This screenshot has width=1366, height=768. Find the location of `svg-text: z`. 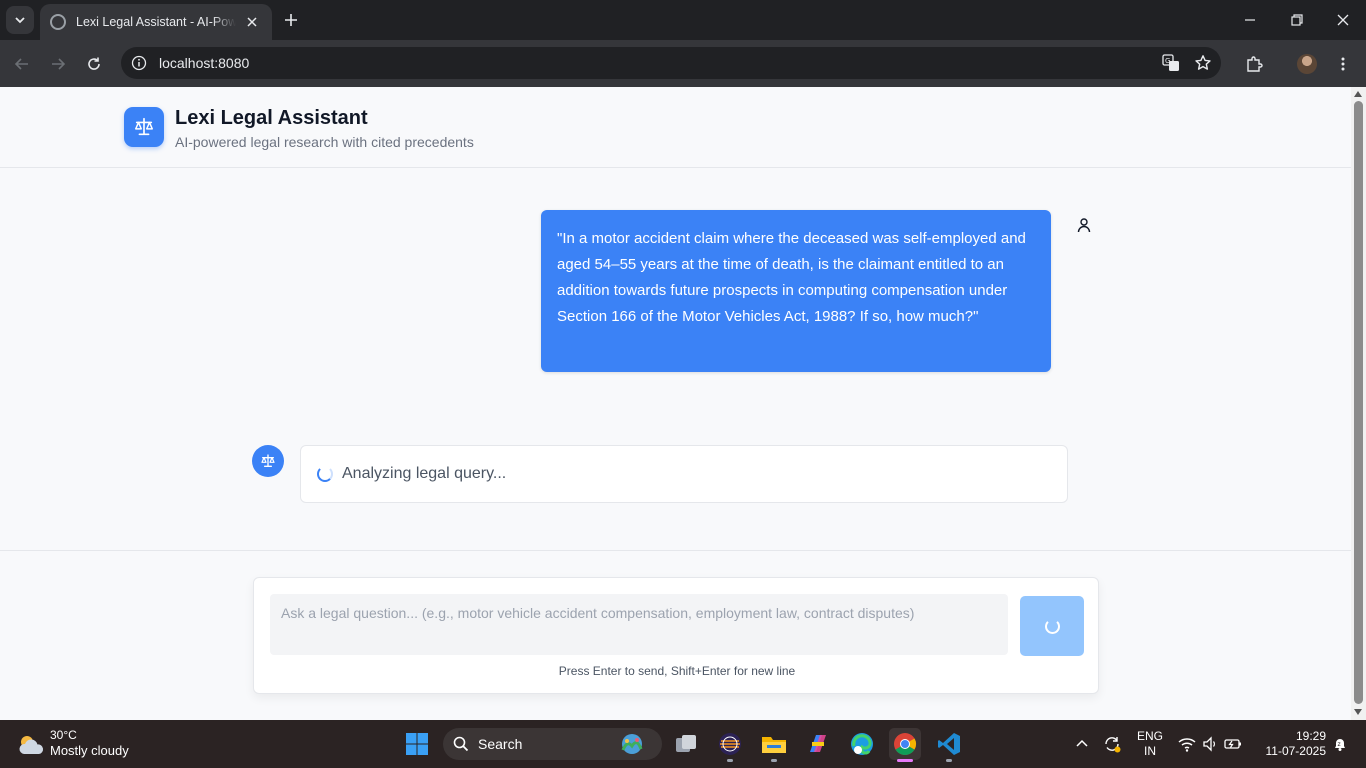

svg-text: z is located at coordinates (1339, 744).